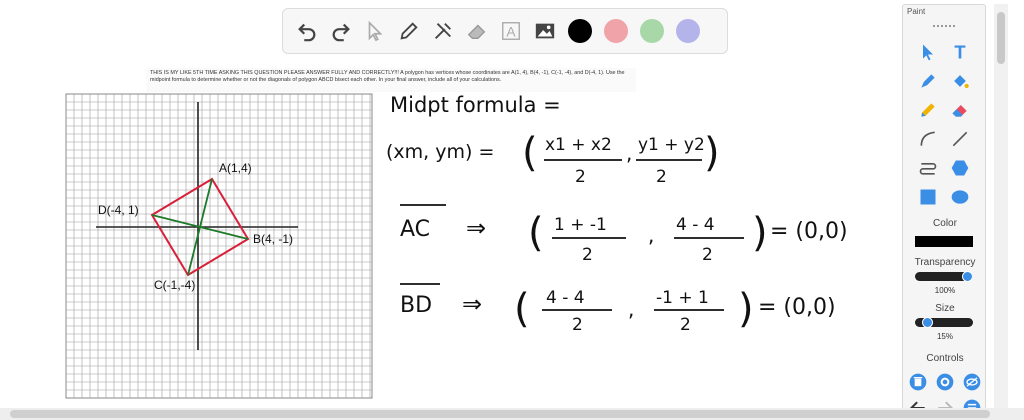  I want to click on horizontal-scroll-thumb, so click(500, 414).